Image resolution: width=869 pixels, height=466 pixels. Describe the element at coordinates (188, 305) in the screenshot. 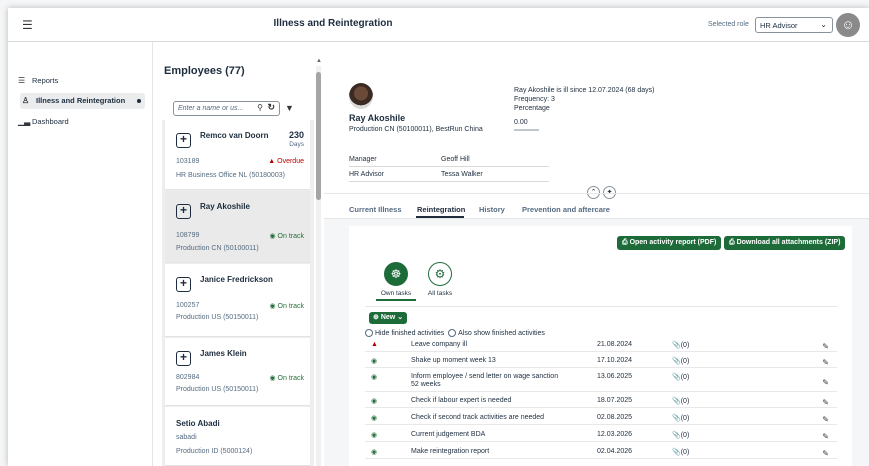

I see `employee-id: 100257` at that location.